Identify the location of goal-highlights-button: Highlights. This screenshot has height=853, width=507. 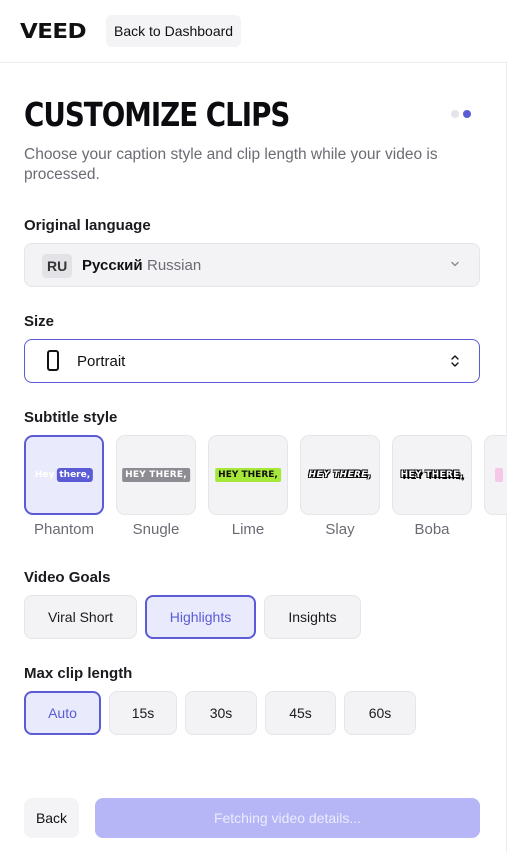
(200, 617).